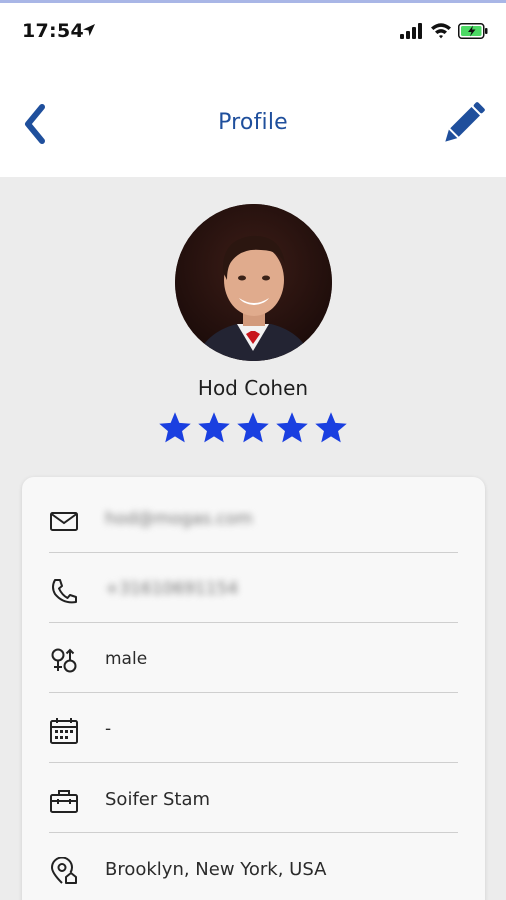 This screenshot has height=900, width=506. I want to click on rating-stars, so click(253, 430).